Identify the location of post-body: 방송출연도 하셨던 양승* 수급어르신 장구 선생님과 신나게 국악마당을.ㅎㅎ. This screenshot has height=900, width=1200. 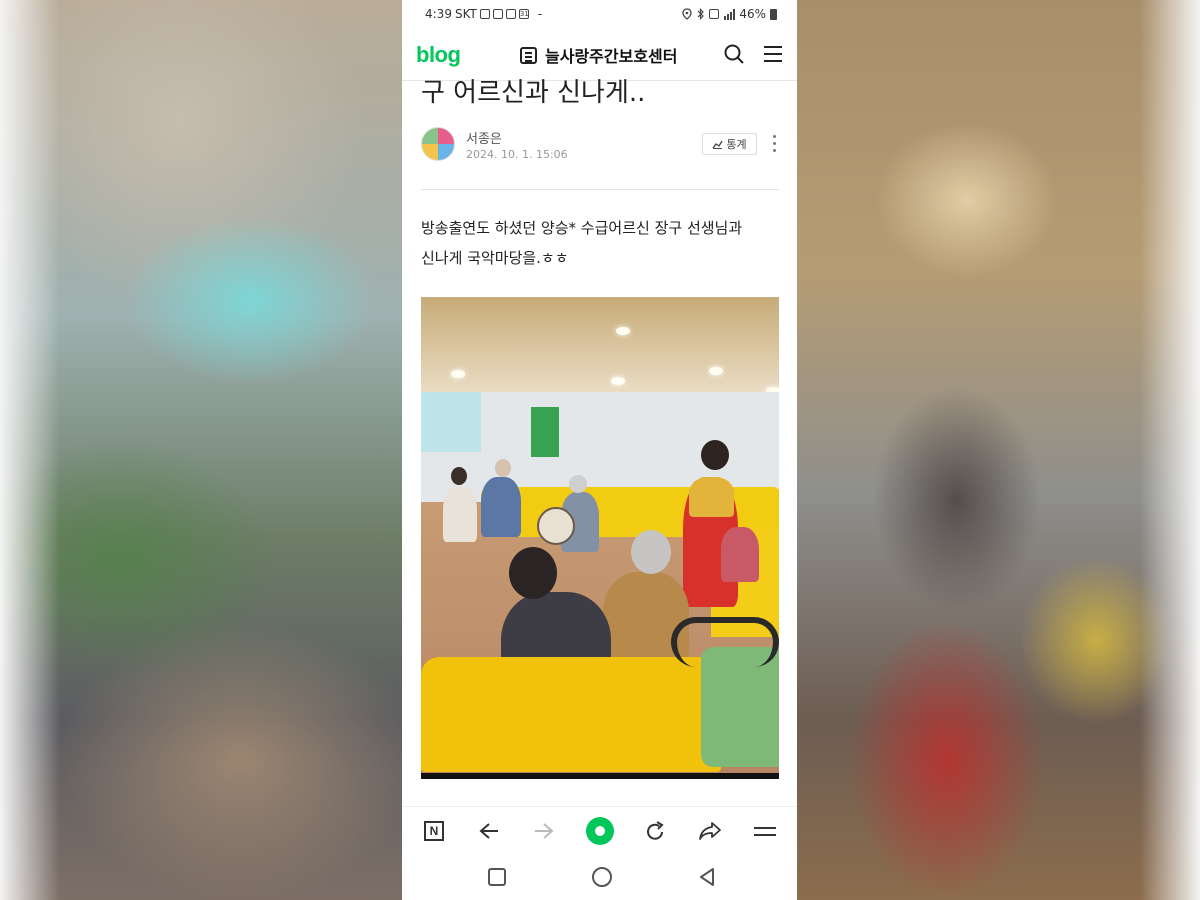
(601, 243).